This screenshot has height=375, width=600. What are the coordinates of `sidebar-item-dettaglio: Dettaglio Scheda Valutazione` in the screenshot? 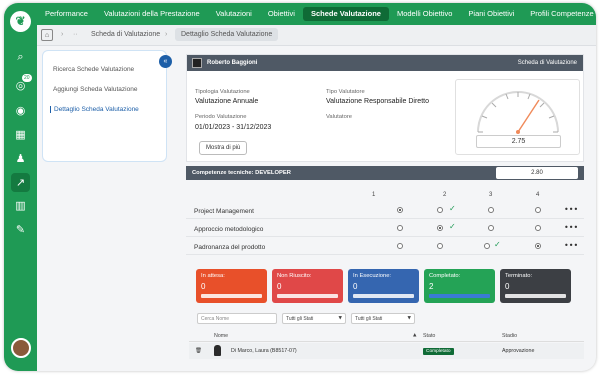 It's located at (94, 109).